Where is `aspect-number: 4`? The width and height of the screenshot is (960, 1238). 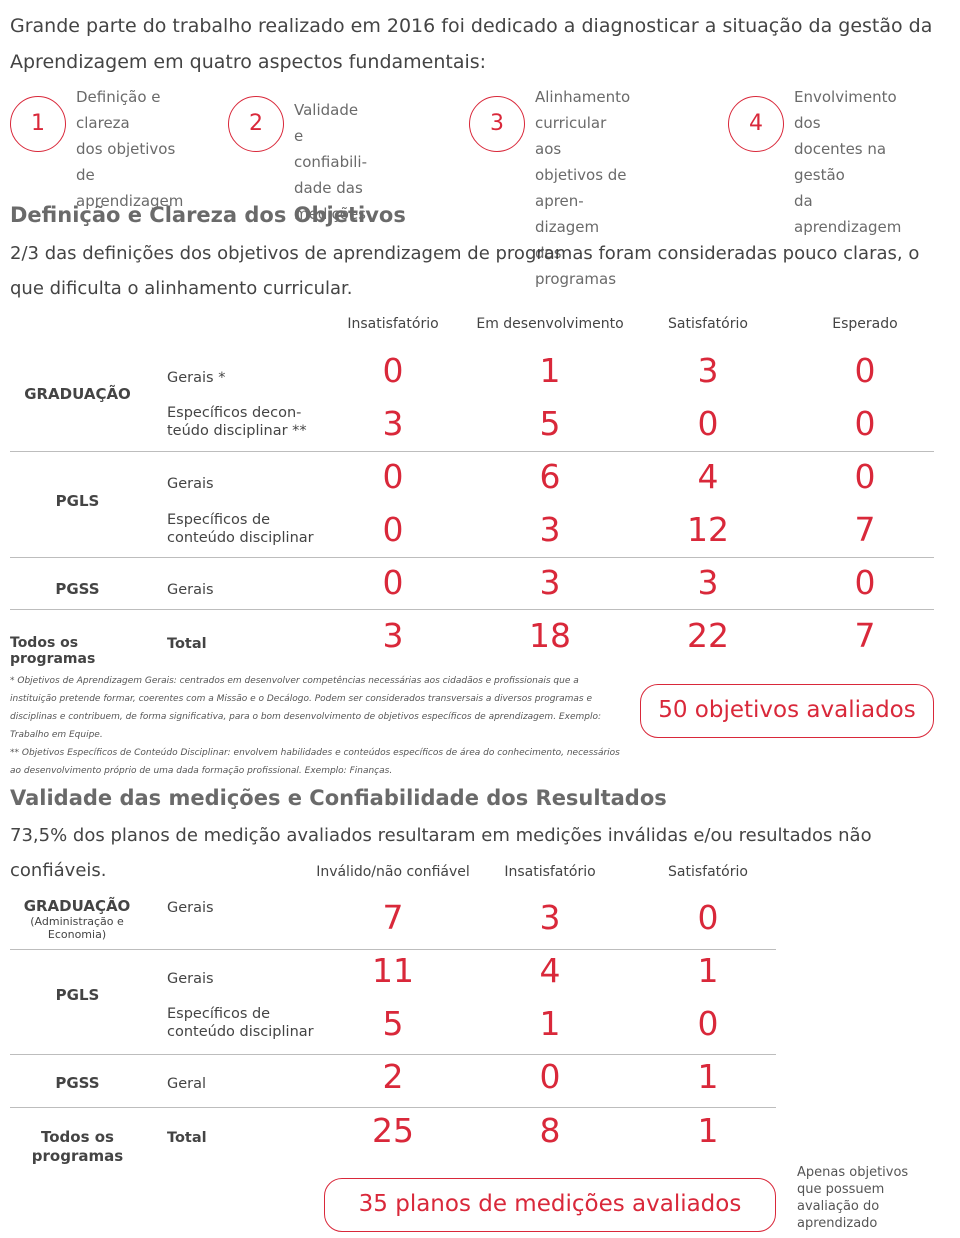
aspect-number: 4 is located at coordinates (756, 124).